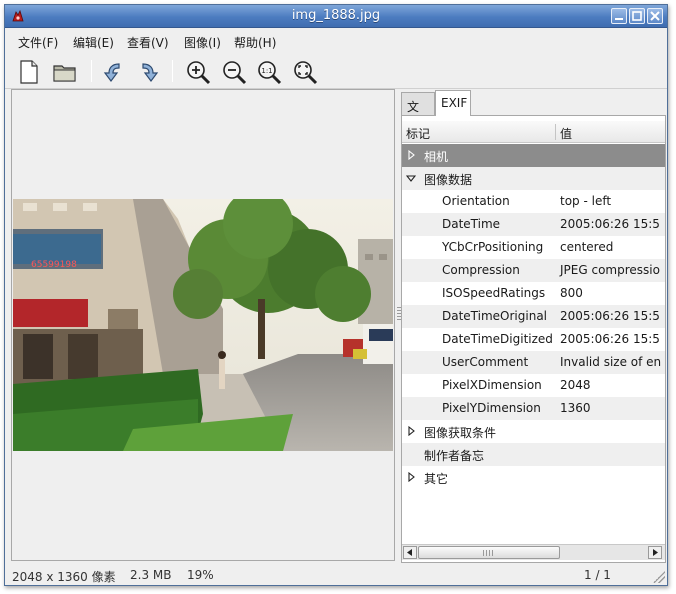 Image resolution: width=676 pixels, height=594 pixels. Describe the element at coordinates (148, 72) in the screenshot. I see `rotate-right-icon` at that location.